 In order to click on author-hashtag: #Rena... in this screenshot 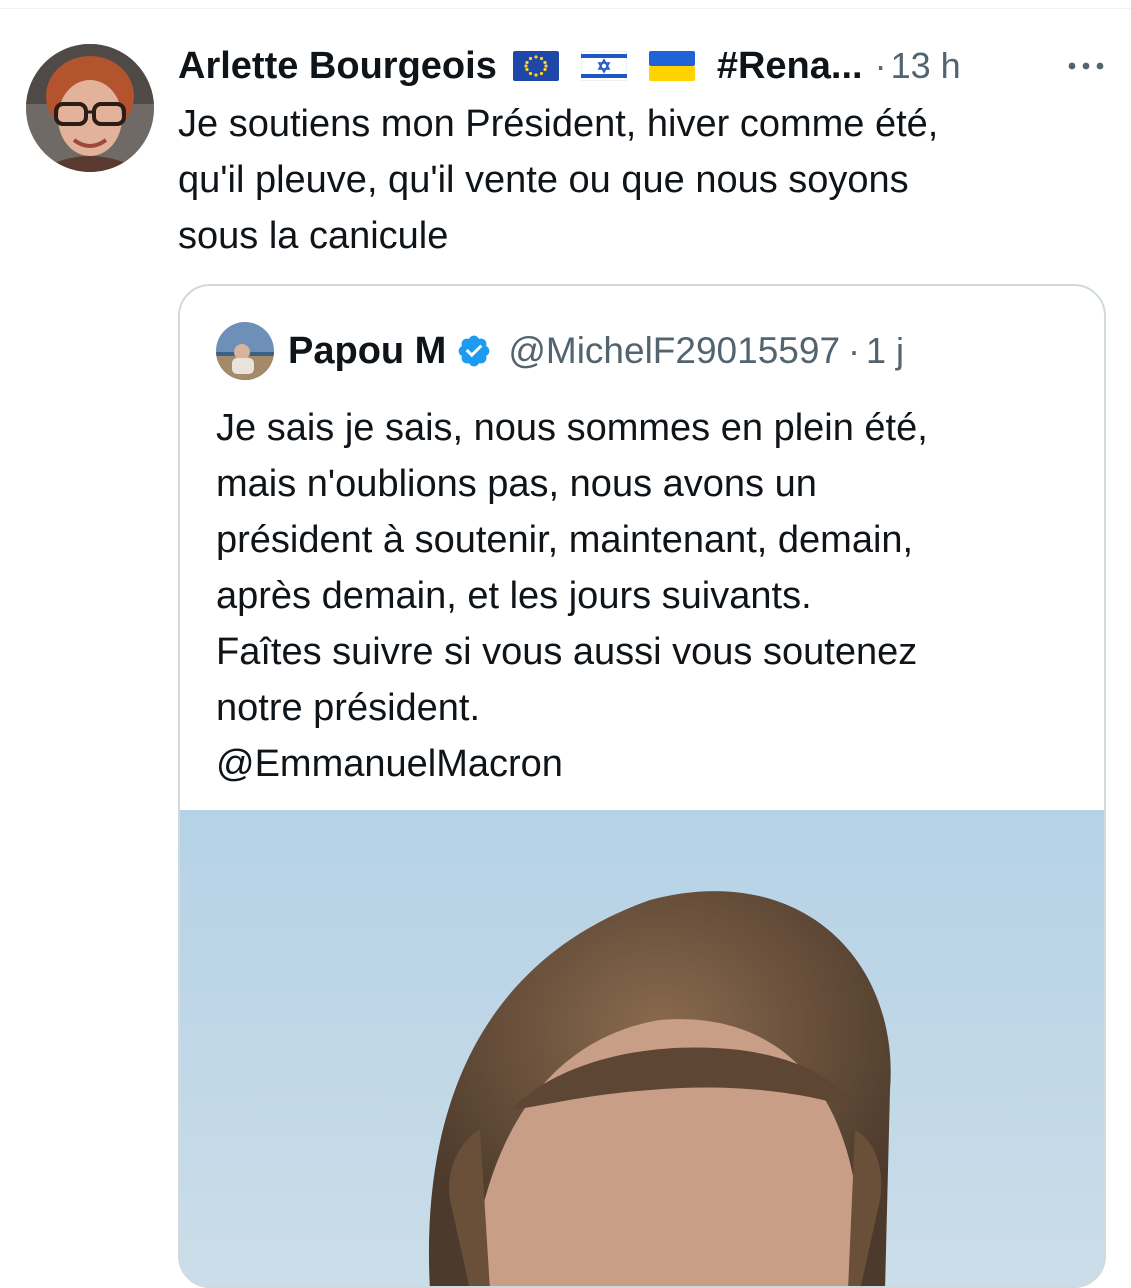, I will do `click(790, 66)`.